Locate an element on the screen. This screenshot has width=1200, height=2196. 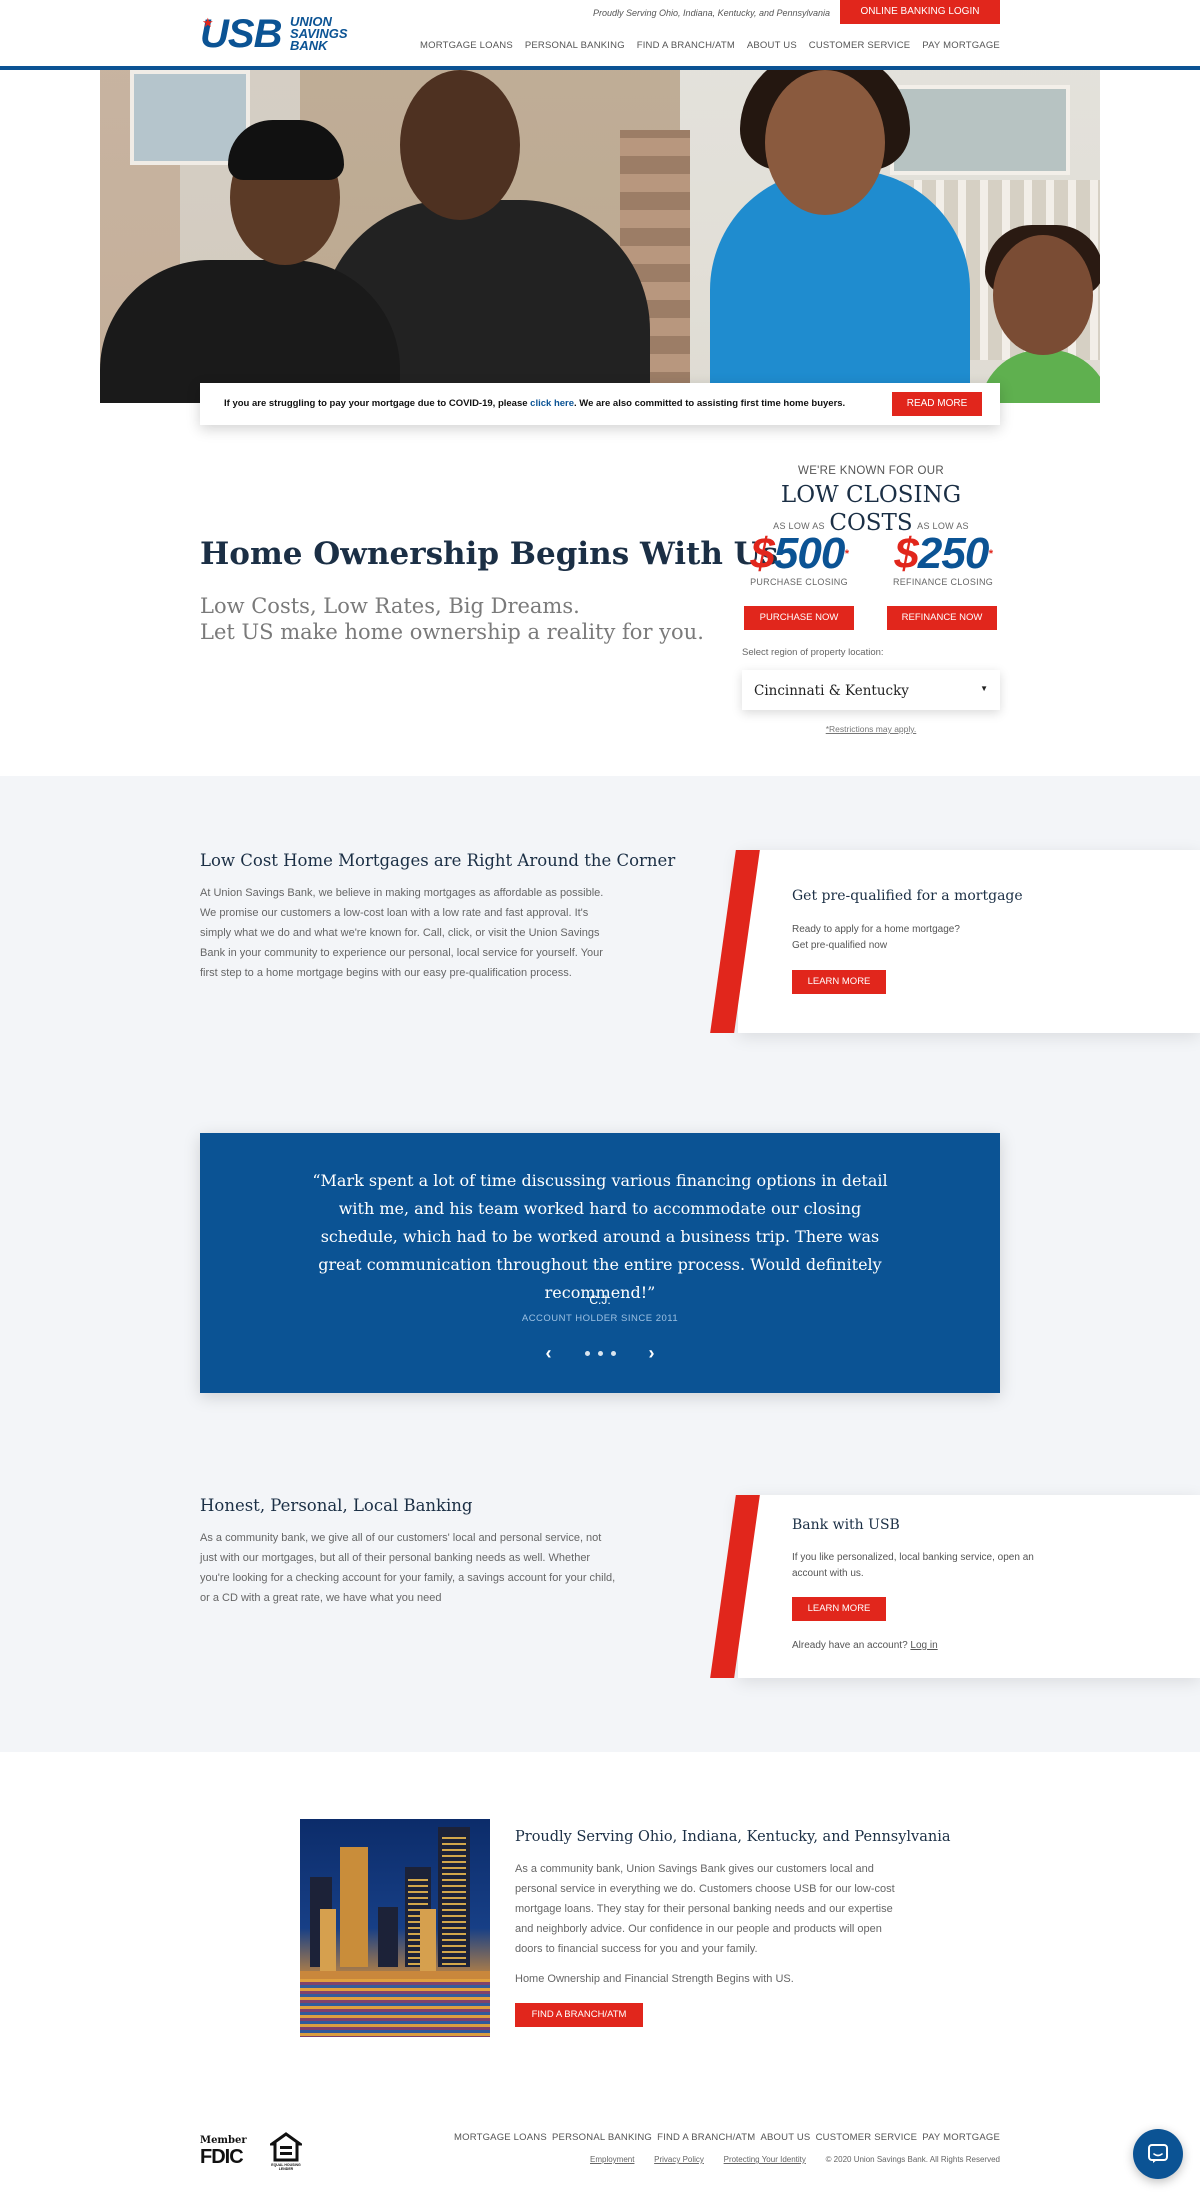
nav-about-us: ABOUT US is located at coordinates (772, 46).